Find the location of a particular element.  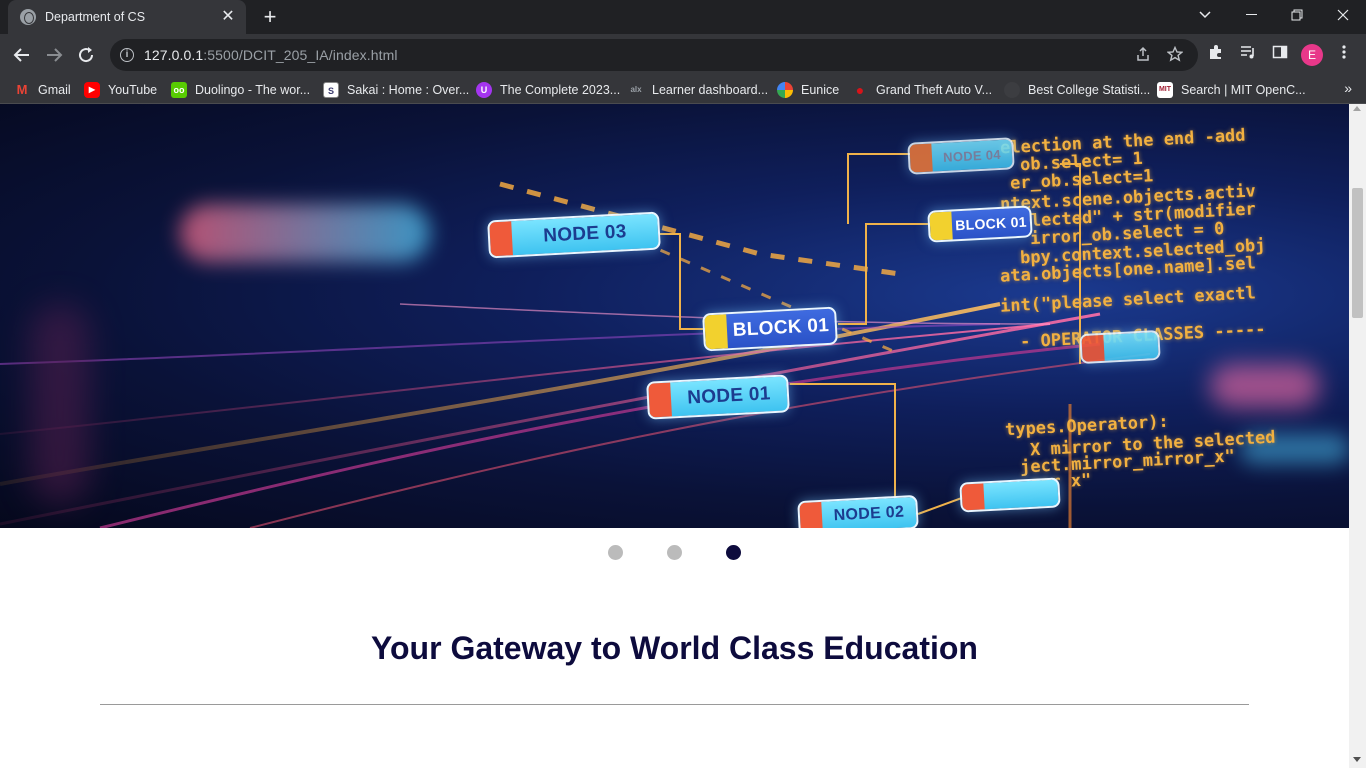

sakai-icon: S is located at coordinates (331, 90).